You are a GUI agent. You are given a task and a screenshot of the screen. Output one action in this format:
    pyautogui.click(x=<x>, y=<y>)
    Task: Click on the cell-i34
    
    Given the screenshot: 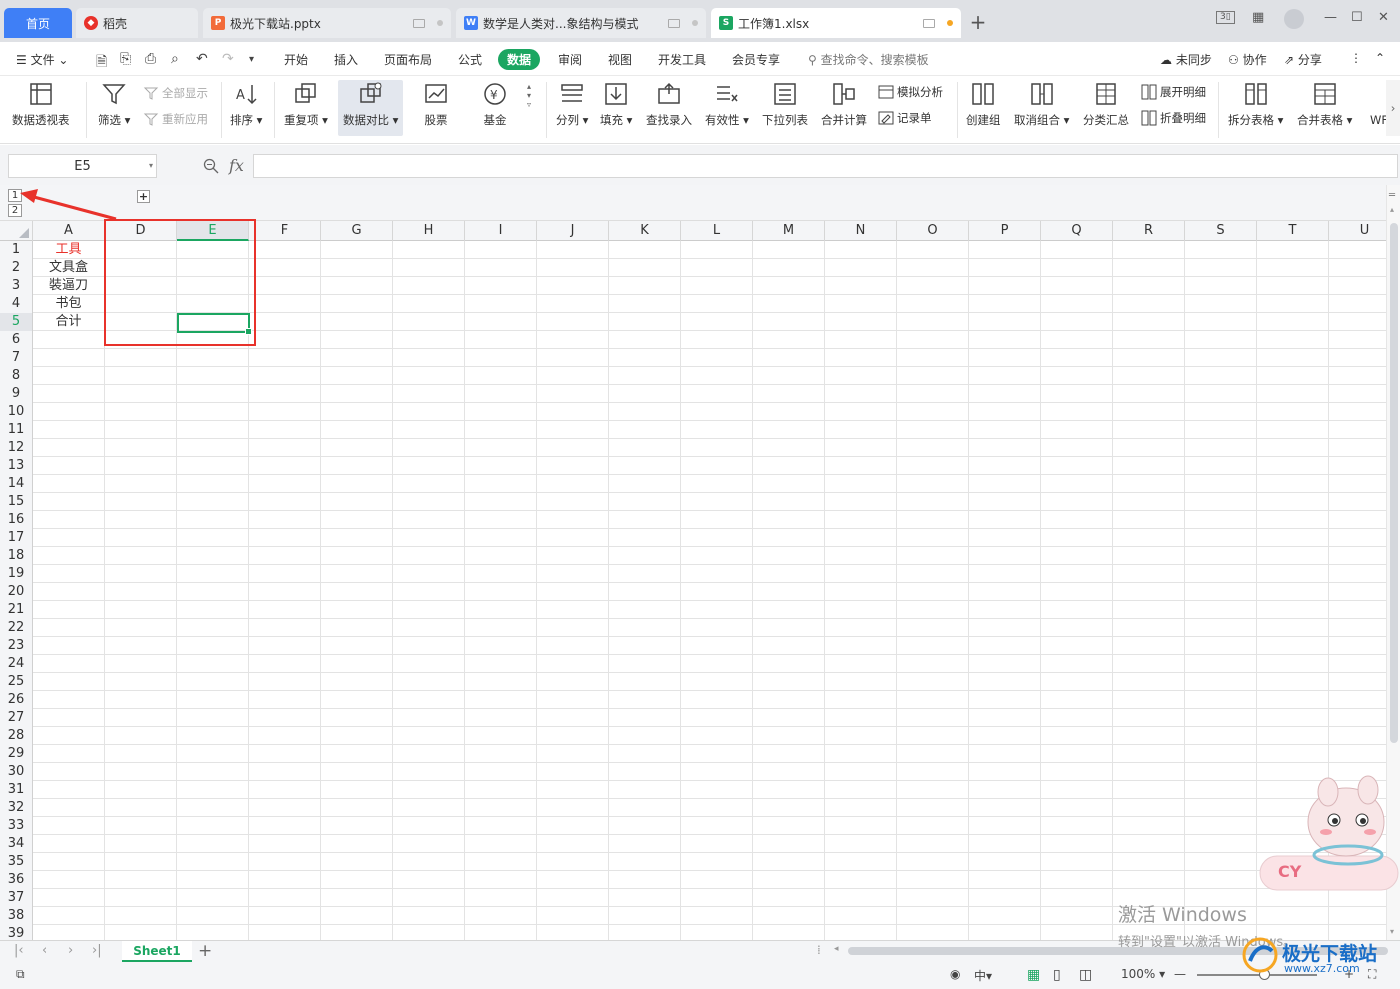 What is the action you would take?
    pyautogui.click(x=501, y=844)
    